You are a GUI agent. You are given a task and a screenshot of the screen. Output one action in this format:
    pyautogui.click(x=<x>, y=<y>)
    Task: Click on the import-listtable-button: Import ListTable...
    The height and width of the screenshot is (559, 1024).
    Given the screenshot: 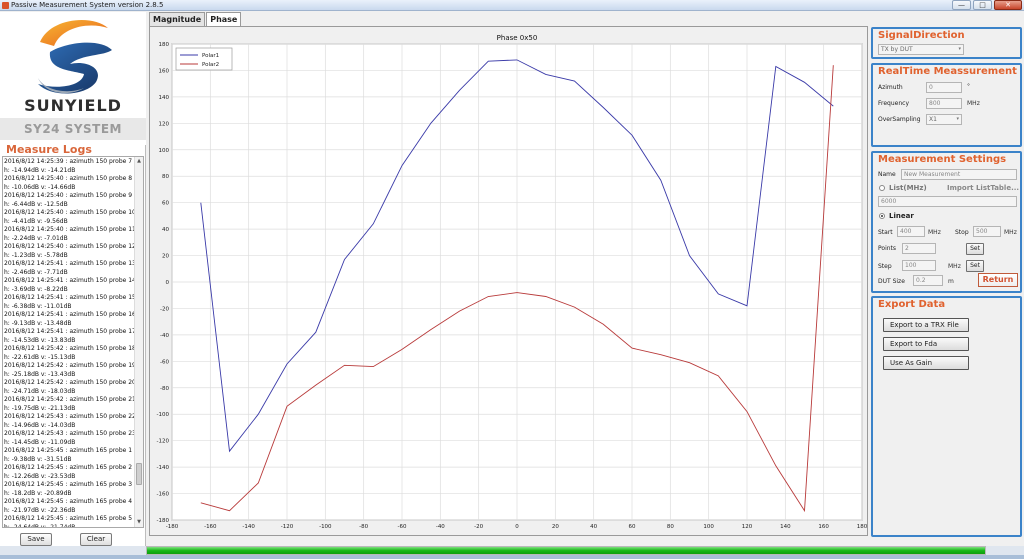 What is the action you would take?
    pyautogui.click(x=983, y=188)
    